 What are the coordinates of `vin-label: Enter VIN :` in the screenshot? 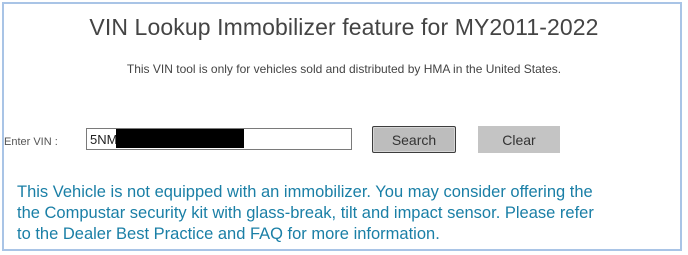 It's located at (31, 142).